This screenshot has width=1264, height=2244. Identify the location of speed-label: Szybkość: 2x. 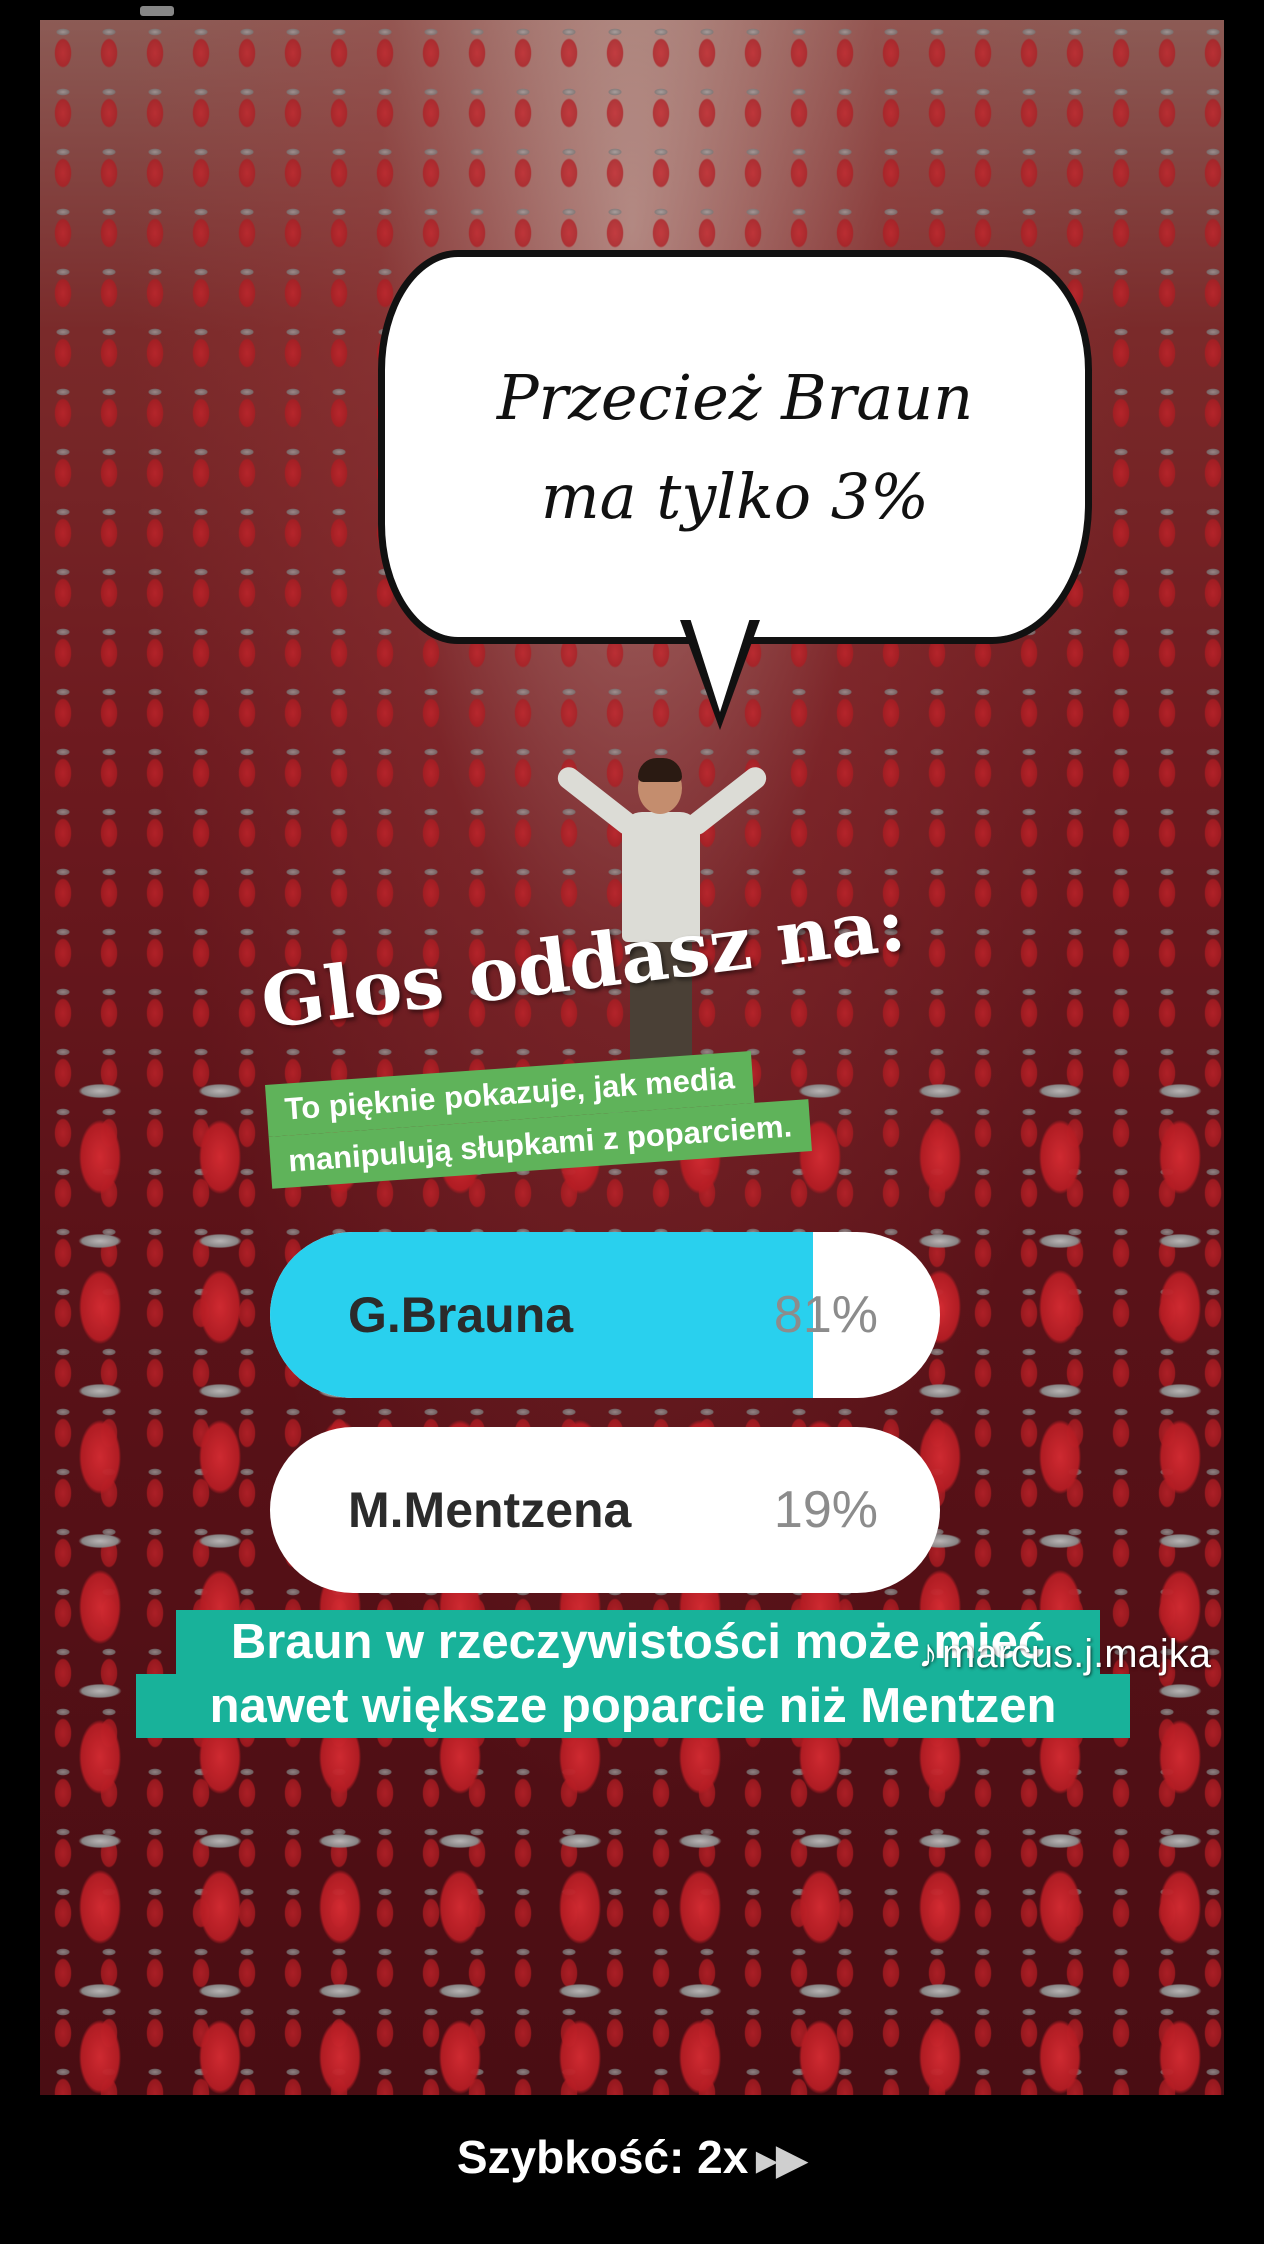
(602, 2157).